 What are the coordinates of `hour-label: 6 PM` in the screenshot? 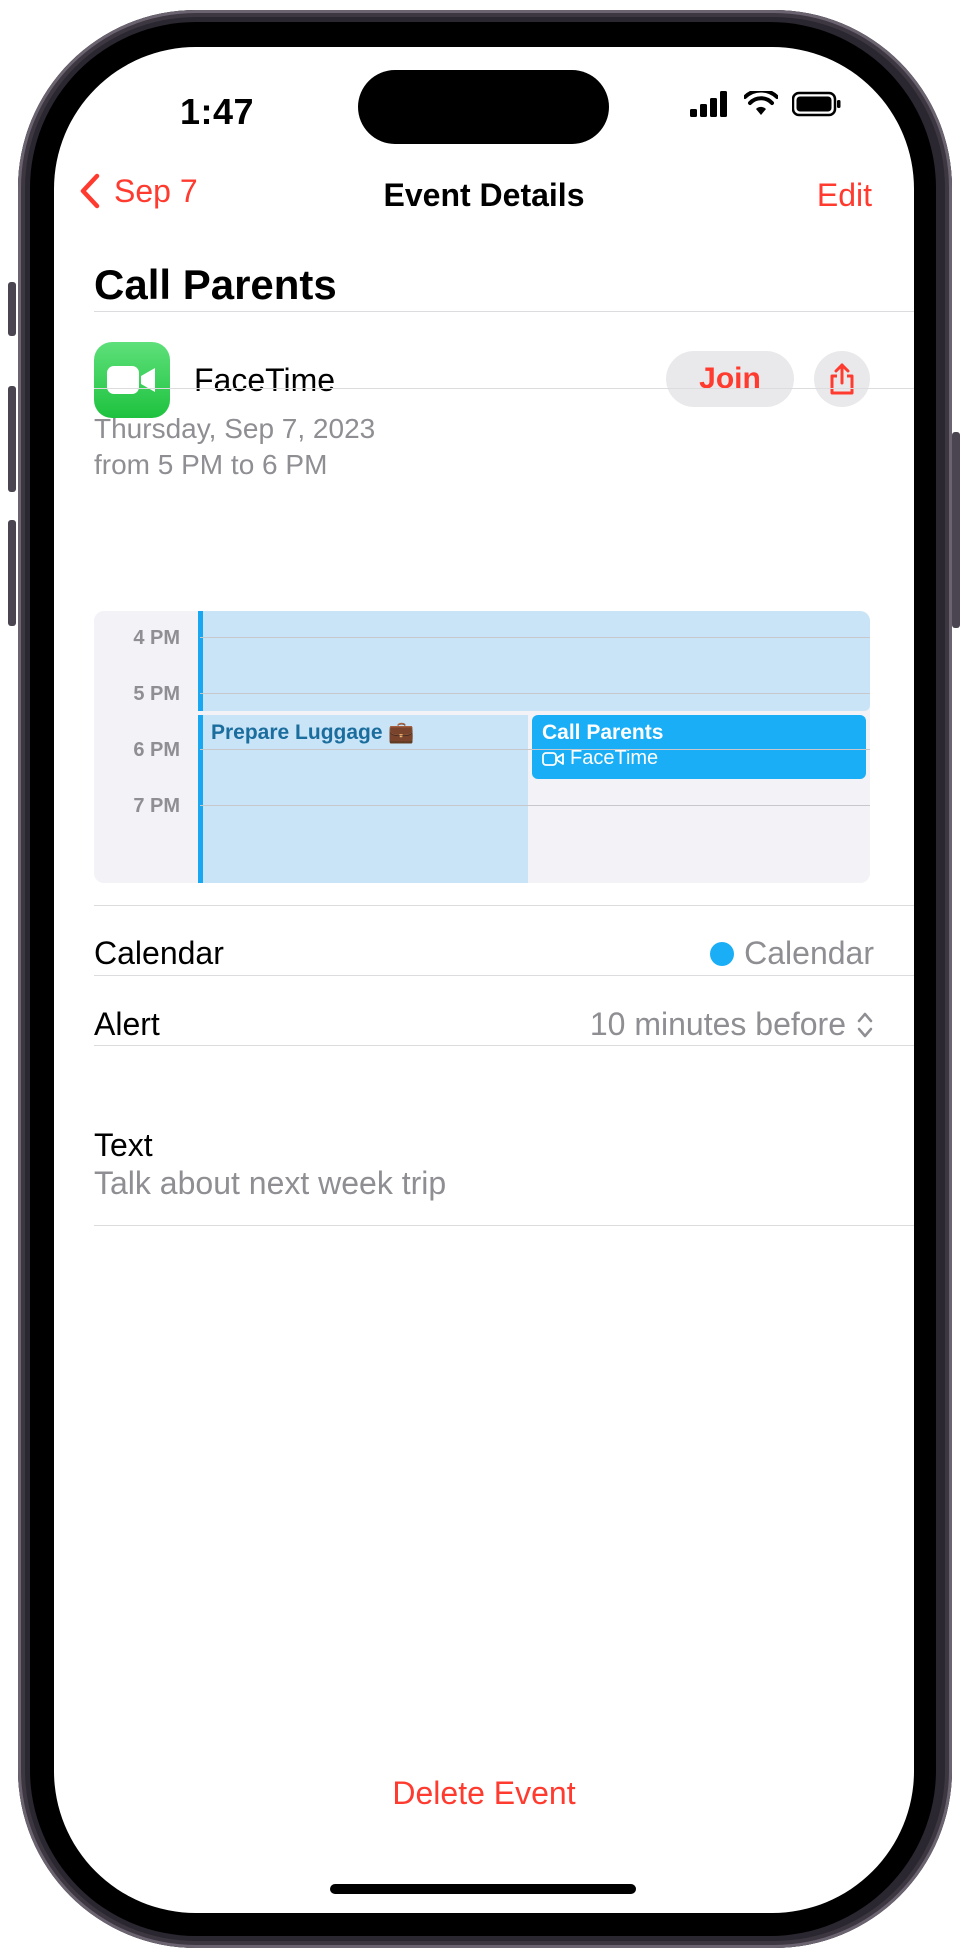 It's located at (156, 750).